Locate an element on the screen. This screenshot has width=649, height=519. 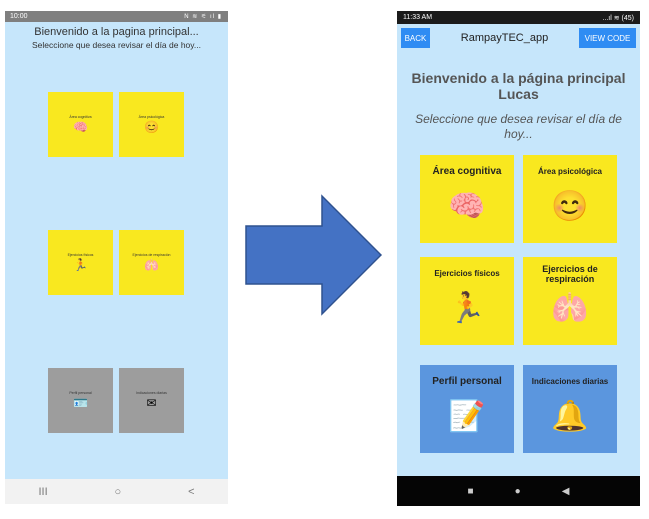
app-title: RampayTEC_app is located at coordinates (504, 38).